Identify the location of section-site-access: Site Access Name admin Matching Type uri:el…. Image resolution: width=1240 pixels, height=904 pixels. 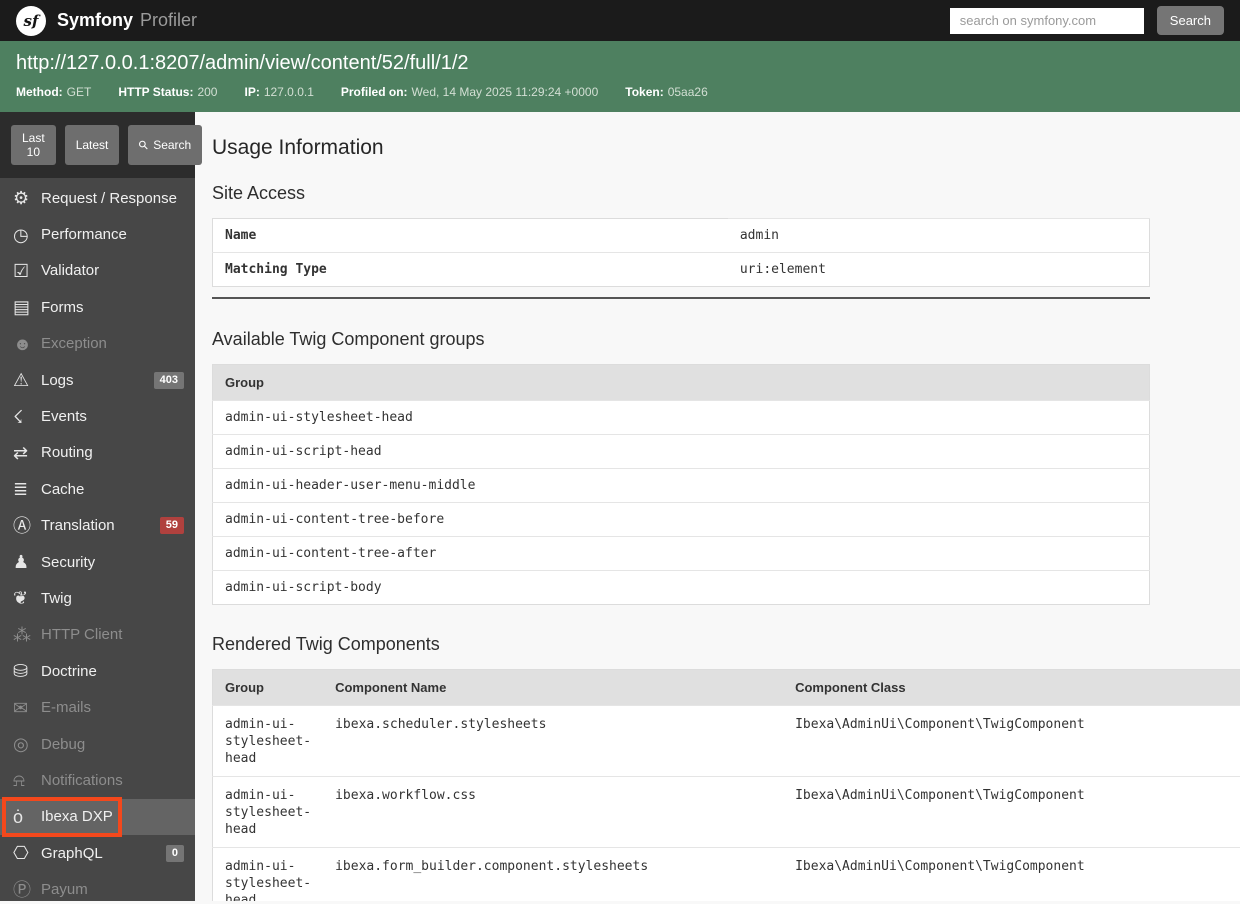
(726, 241).